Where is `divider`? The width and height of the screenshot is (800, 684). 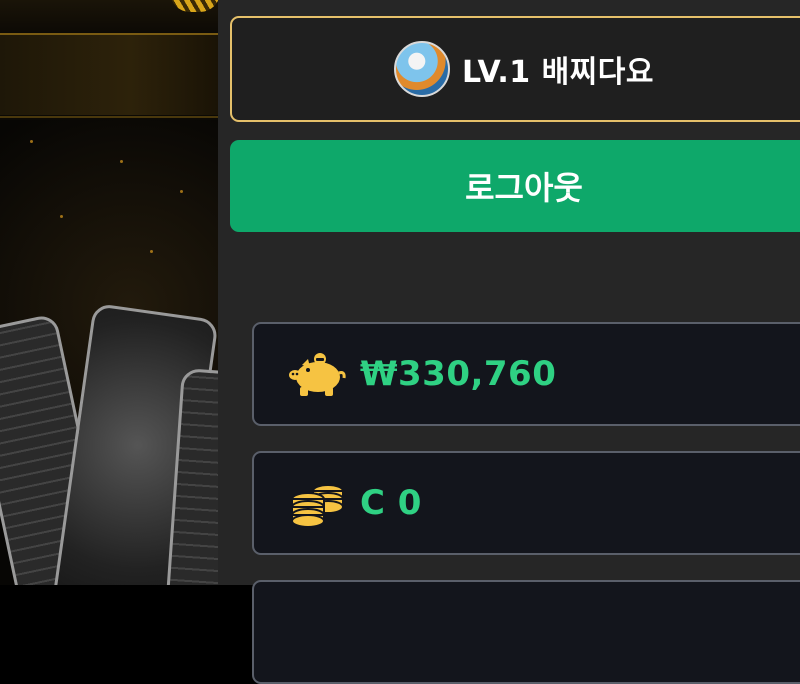 divider is located at coordinates (109, 117).